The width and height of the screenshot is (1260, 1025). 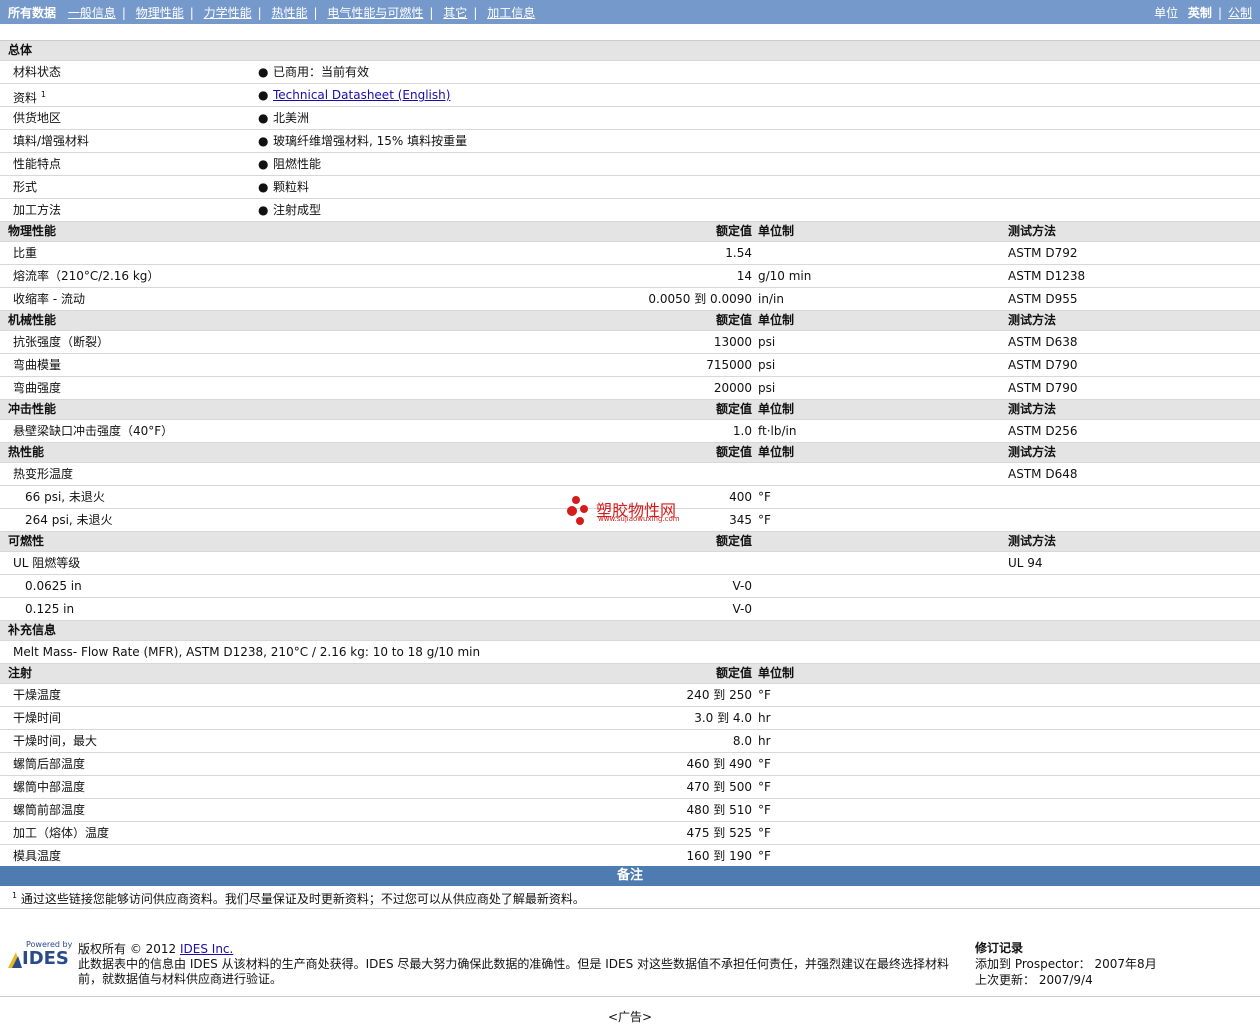 I want to click on row-label: 资料 1, so click(x=29, y=96).